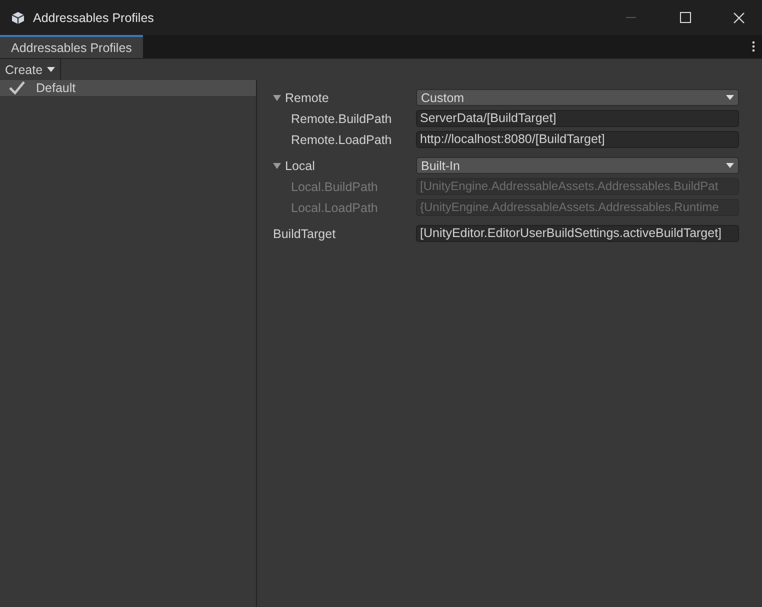 The image size is (762, 607). Describe the element at coordinates (577, 165) in the screenshot. I see `mode-dropdown: Built-In` at that location.